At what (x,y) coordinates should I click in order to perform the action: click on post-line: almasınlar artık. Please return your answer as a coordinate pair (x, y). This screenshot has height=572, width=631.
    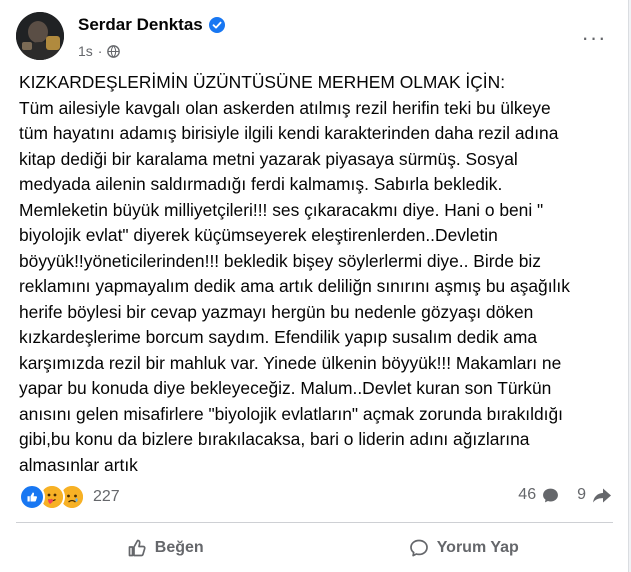
    Looking at the image, I should click on (78, 464).